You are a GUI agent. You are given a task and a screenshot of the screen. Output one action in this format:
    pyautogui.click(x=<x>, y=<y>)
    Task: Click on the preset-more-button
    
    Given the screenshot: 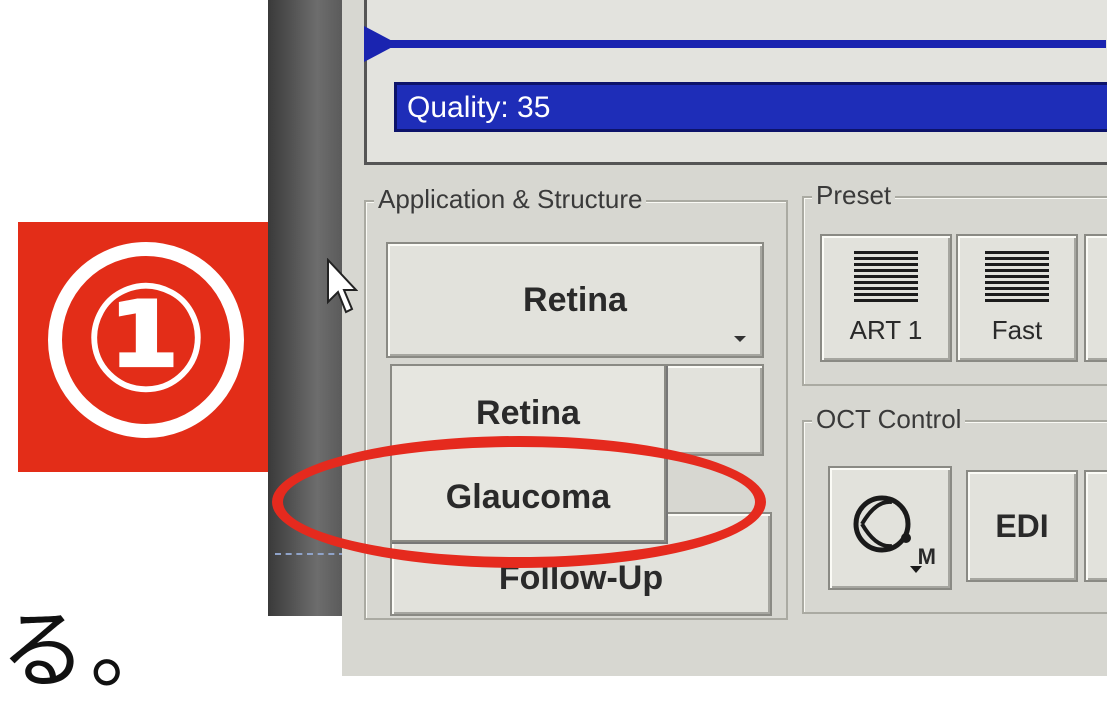 What is the action you would take?
    pyautogui.click(x=1095, y=298)
    